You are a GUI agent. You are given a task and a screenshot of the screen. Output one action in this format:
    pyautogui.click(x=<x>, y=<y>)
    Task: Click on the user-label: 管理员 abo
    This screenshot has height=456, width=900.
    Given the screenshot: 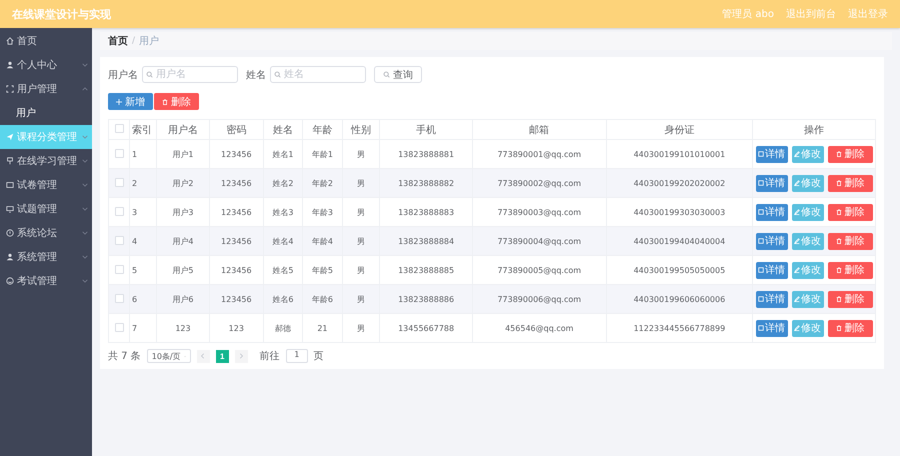 What is the action you would take?
    pyautogui.click(x=748, y=14)
    